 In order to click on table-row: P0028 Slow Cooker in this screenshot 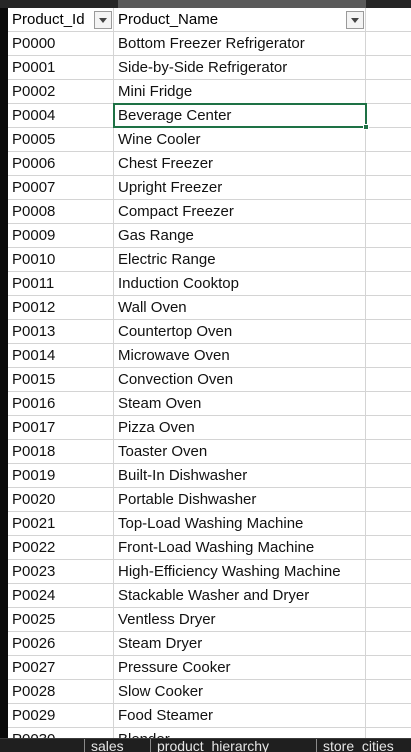, I will do `click(209, 692)`.